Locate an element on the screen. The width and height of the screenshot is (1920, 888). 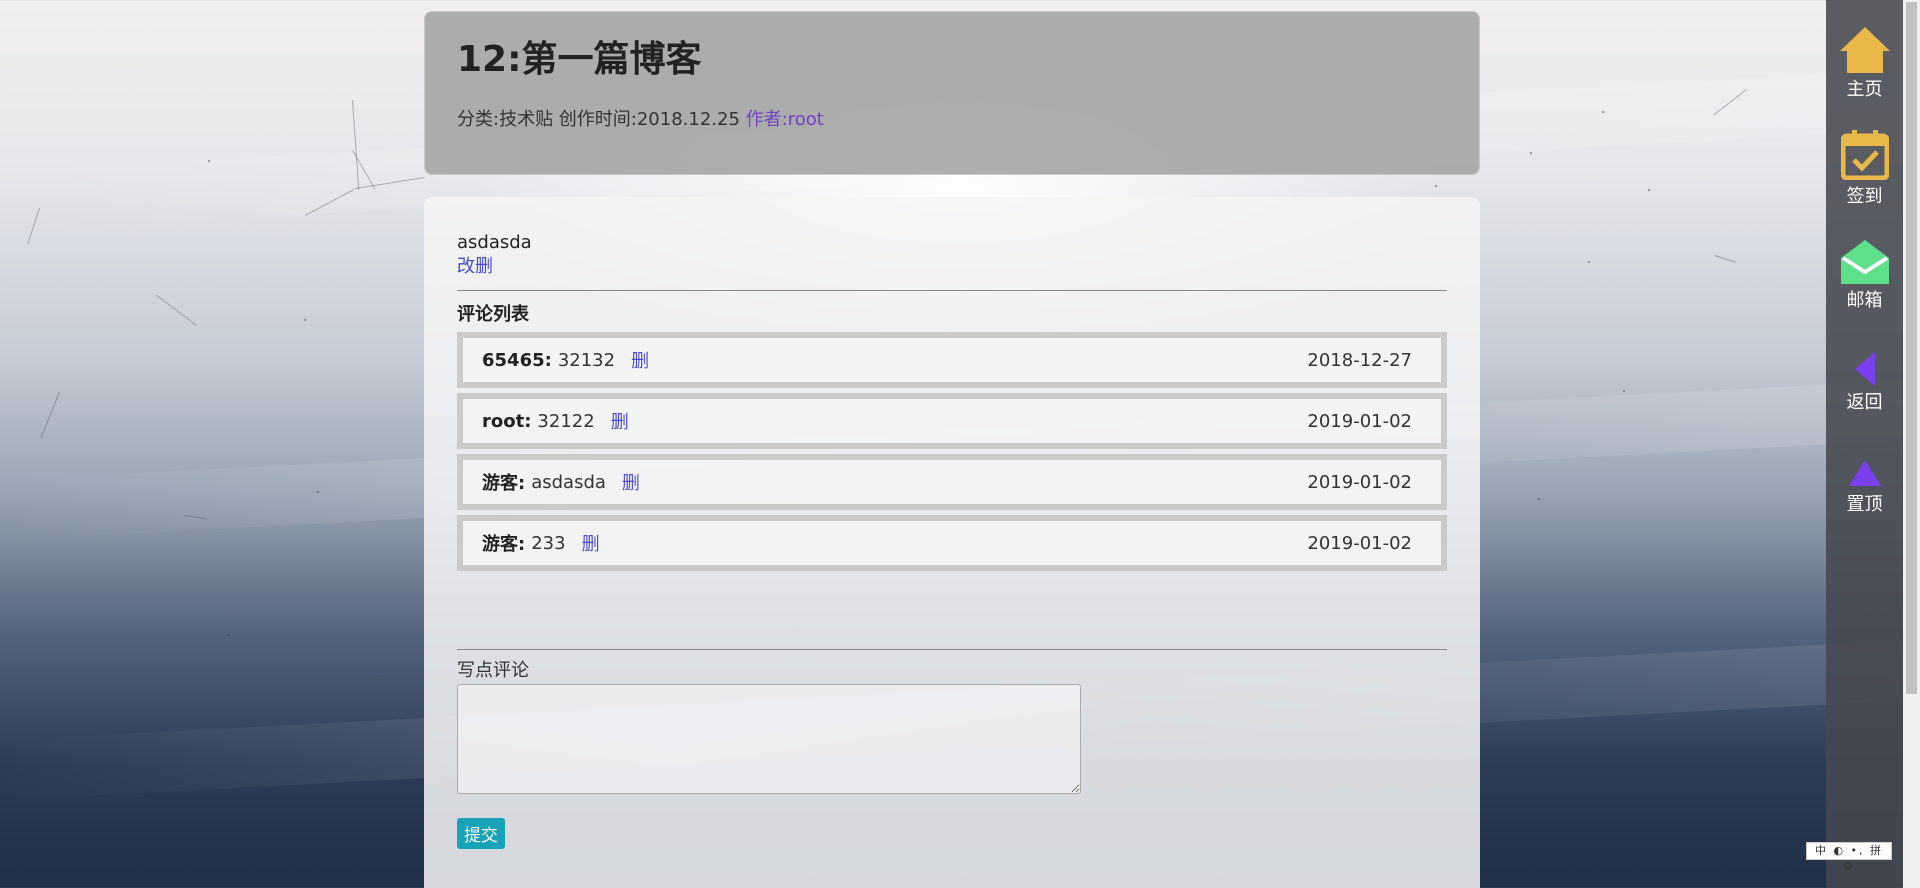
comment-item: 游客: 233 删 2019-01-02 is located at coordinates (952, 543).